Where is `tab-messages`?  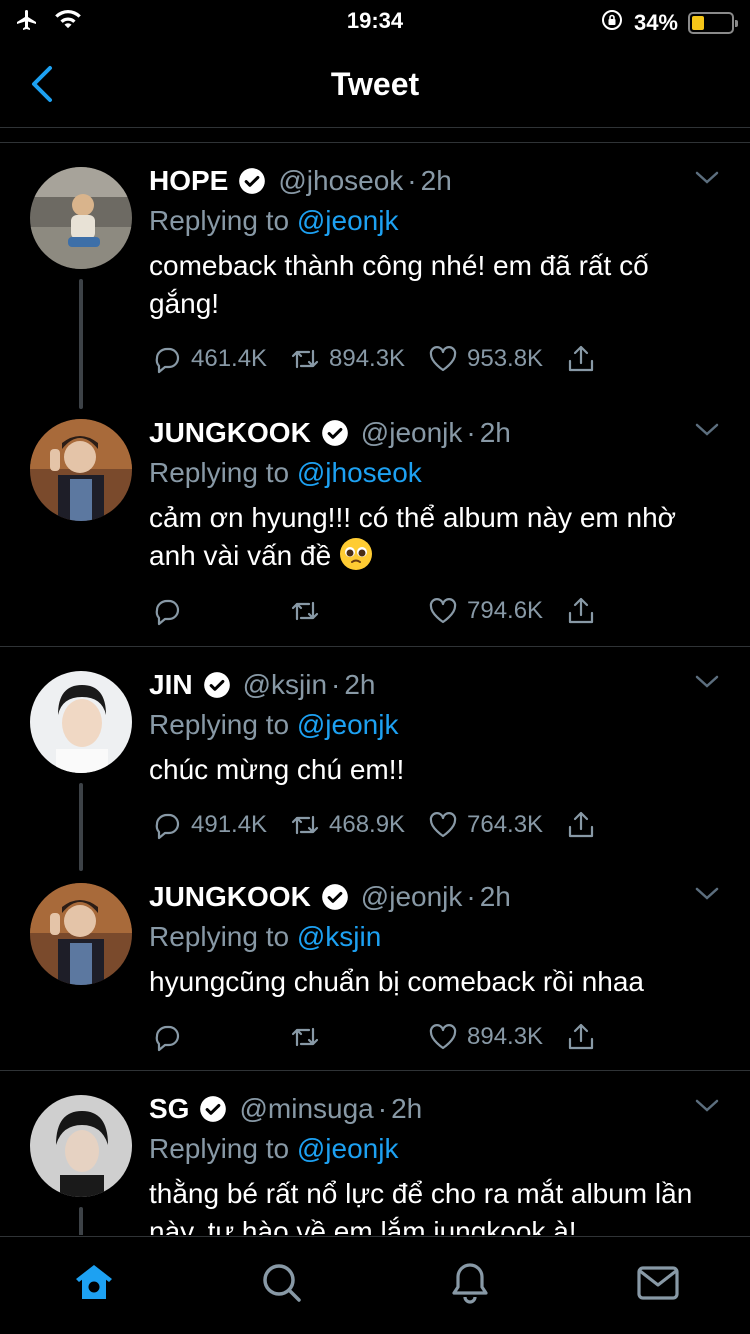 tab-messages is located at coordinates (658, 1283).